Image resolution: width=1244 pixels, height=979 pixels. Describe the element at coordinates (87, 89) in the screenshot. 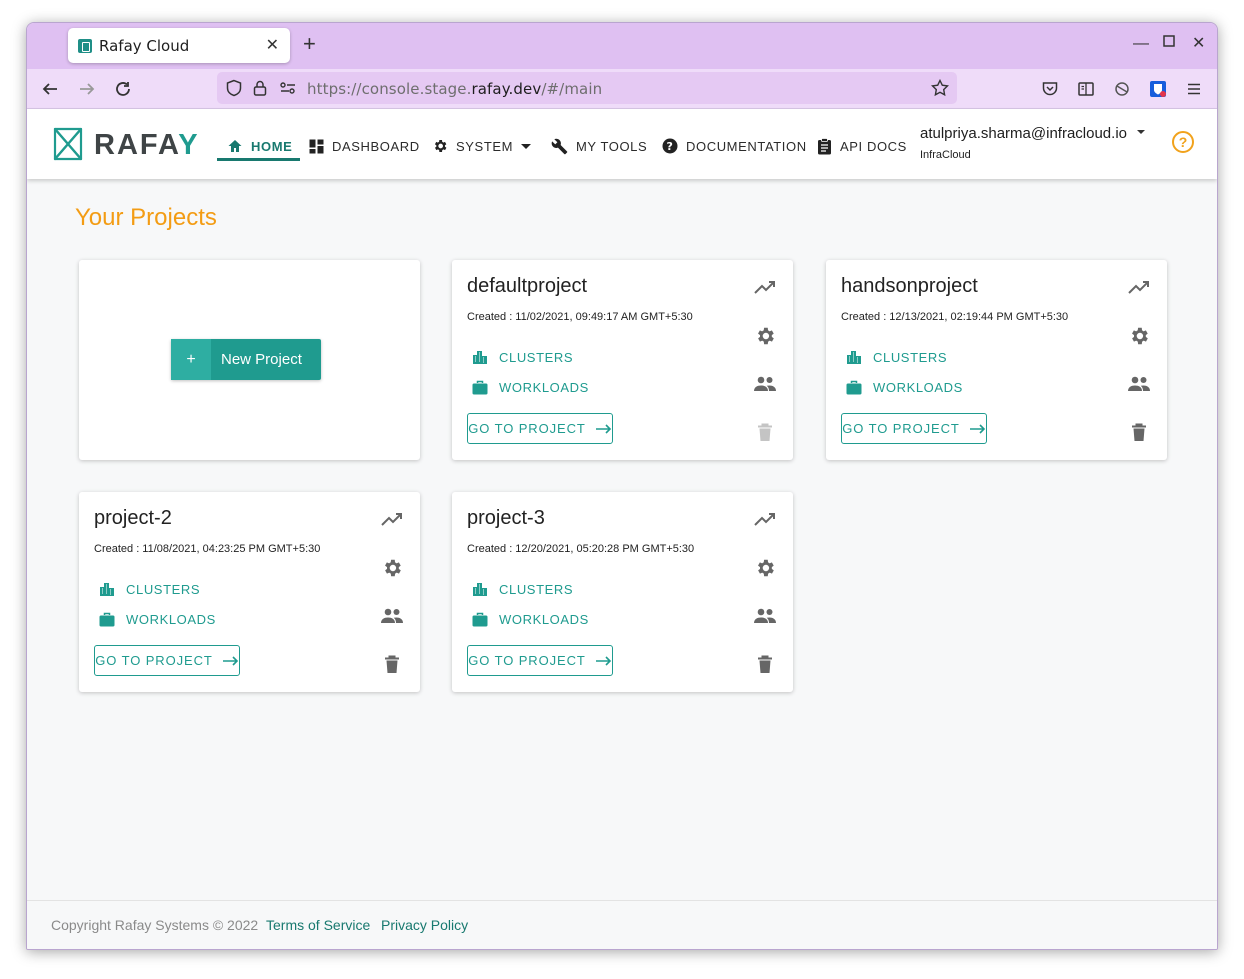

I see `forward-arrow-icon` at that location.